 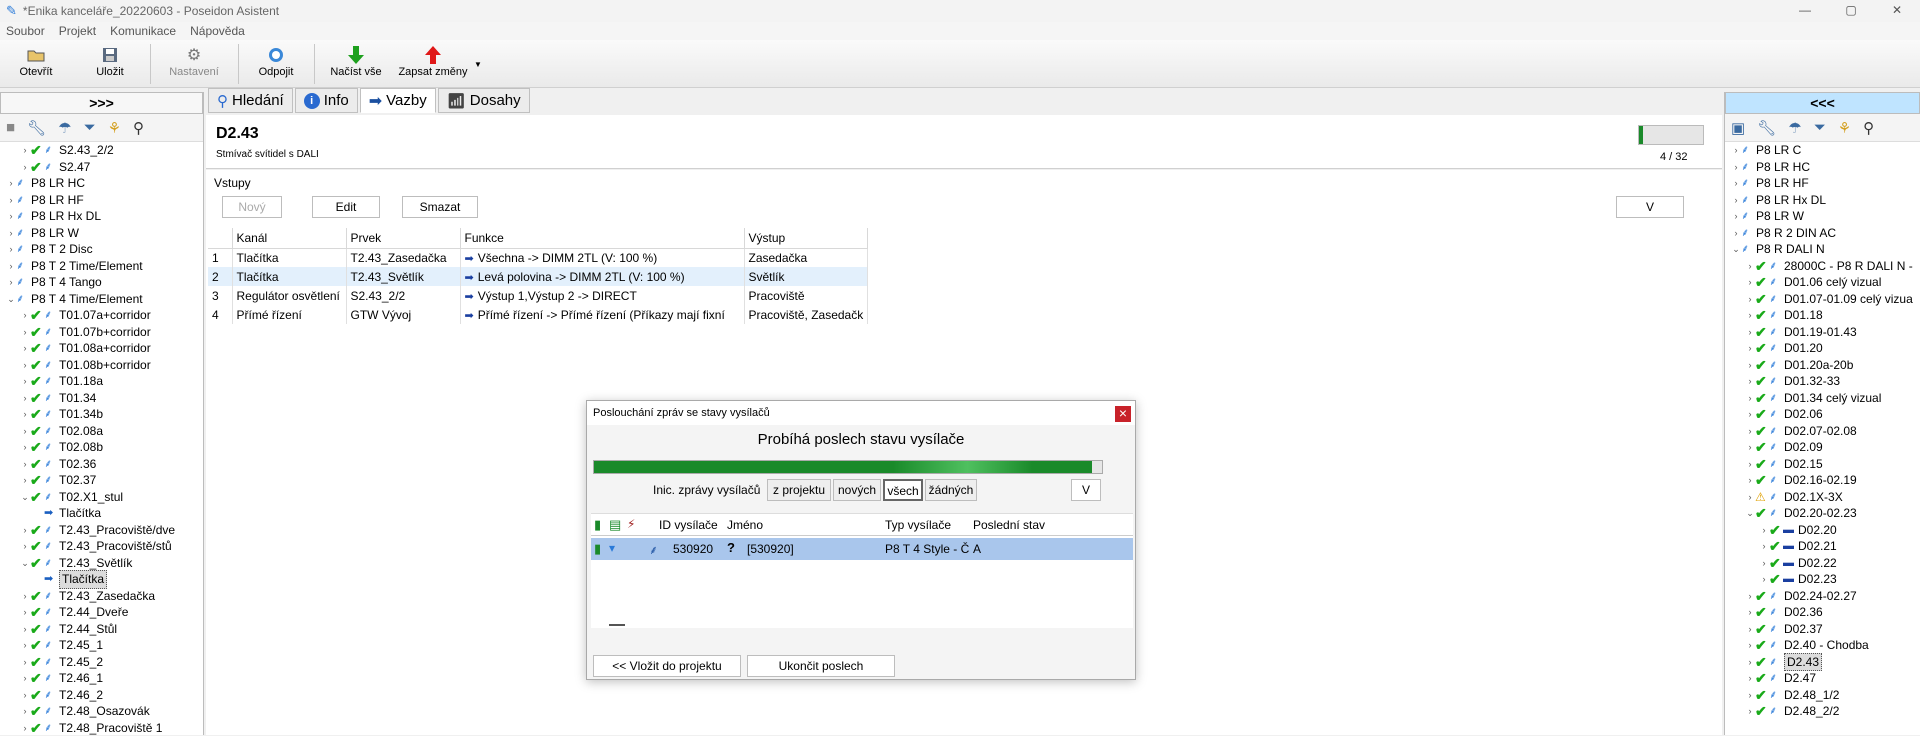 What do you see at coordinates (101, 596) in the screenshot?
I see `tree-node: ›✔⸙T2.43_Zasedačka` at bounding box center [101, 596].